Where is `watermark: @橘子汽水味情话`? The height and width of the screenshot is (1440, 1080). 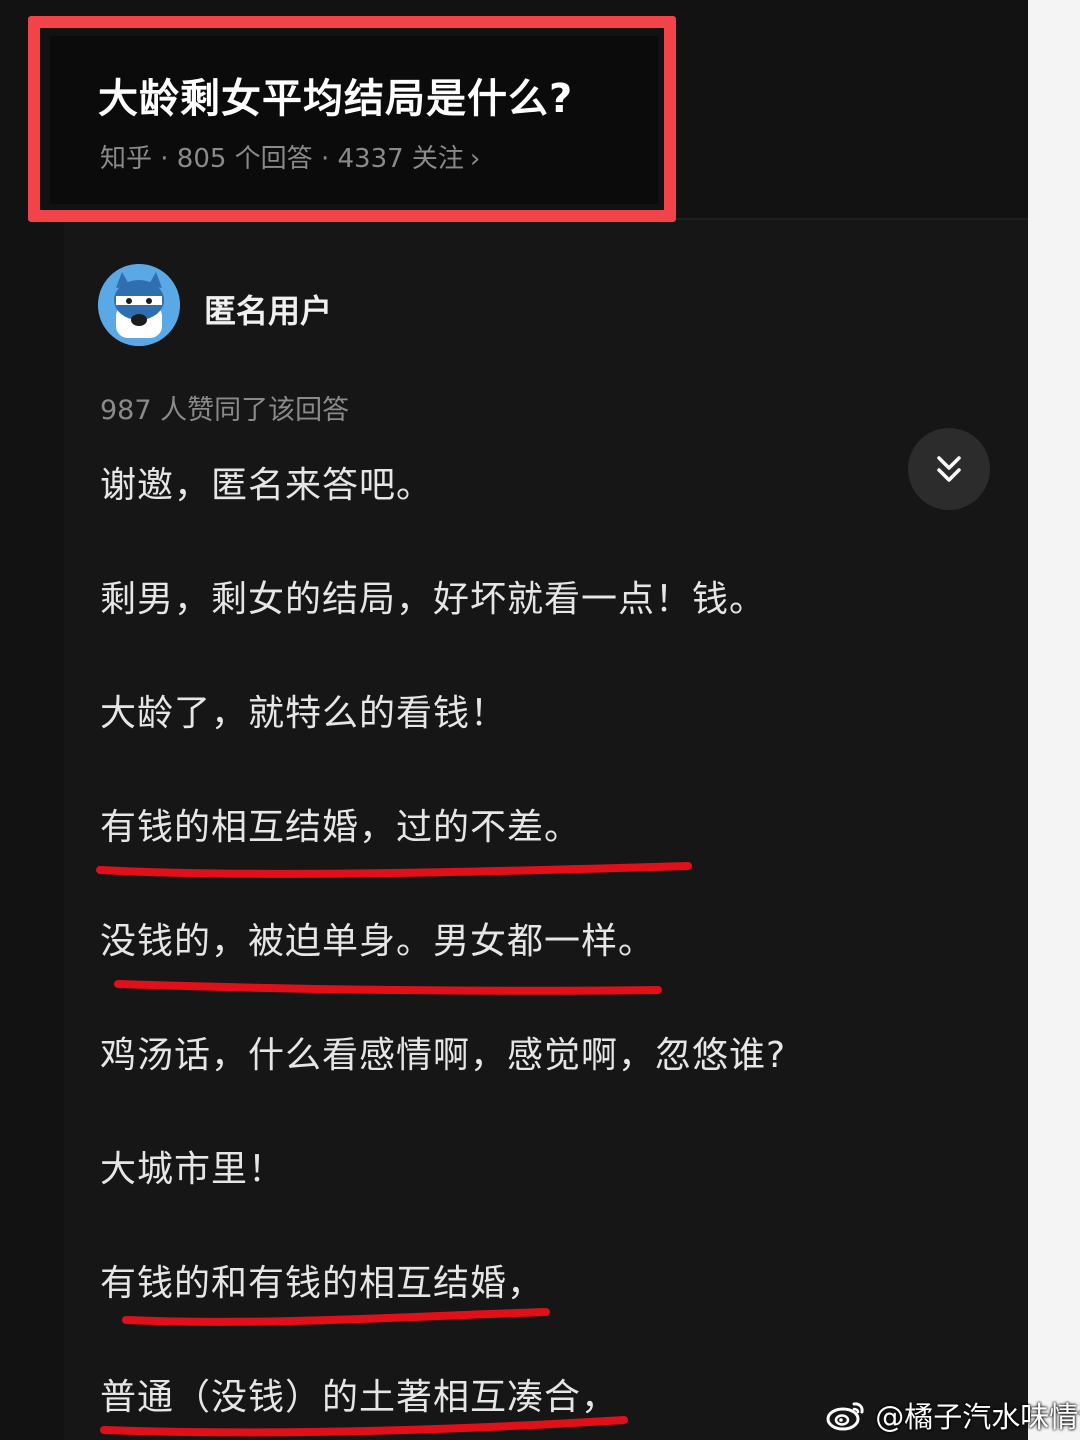 watermark: @橘子汽水味情话 is located at coordinates (953, 1414).